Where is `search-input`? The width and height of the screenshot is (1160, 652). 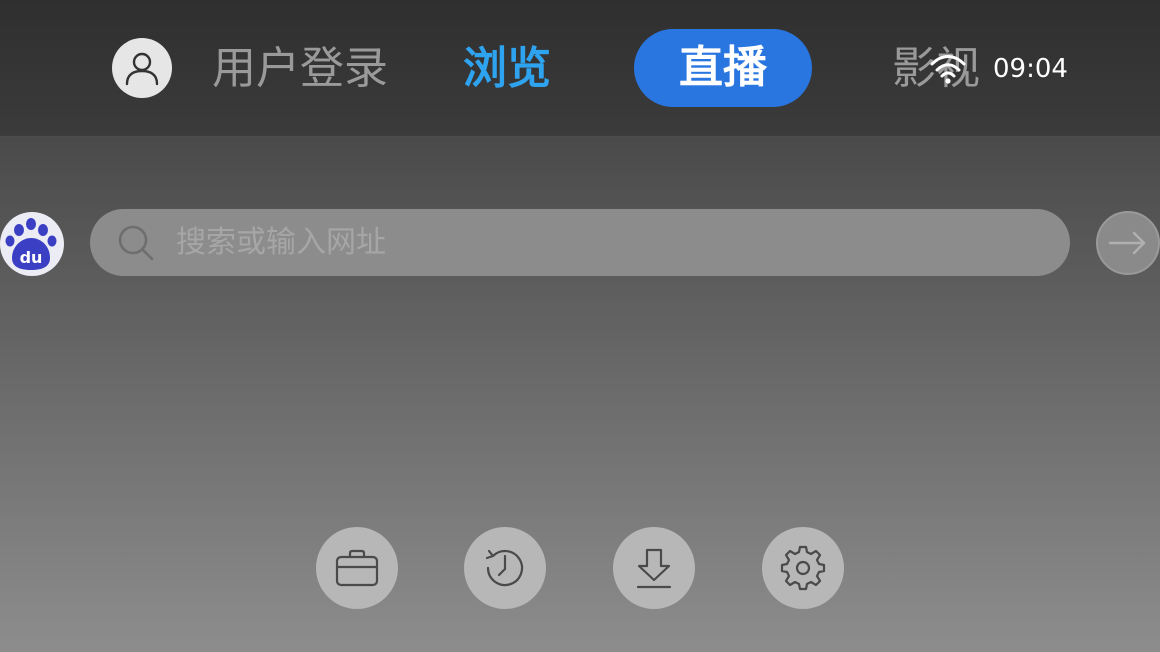
search-input is located at coordinates (606, 242).